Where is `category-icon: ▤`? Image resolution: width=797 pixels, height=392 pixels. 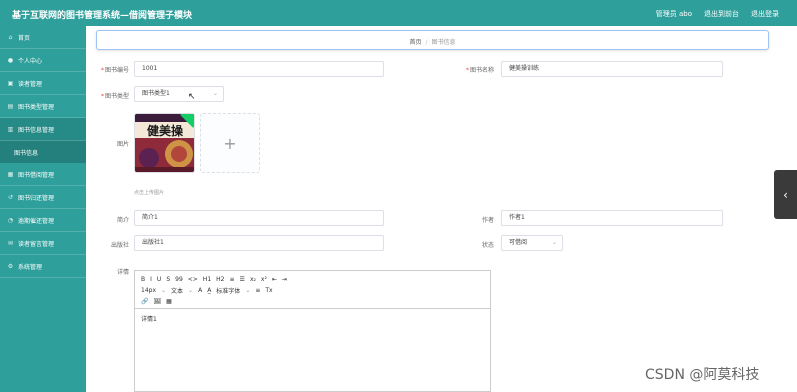 category-icon: ▤ is located at coordinates (10, 106).